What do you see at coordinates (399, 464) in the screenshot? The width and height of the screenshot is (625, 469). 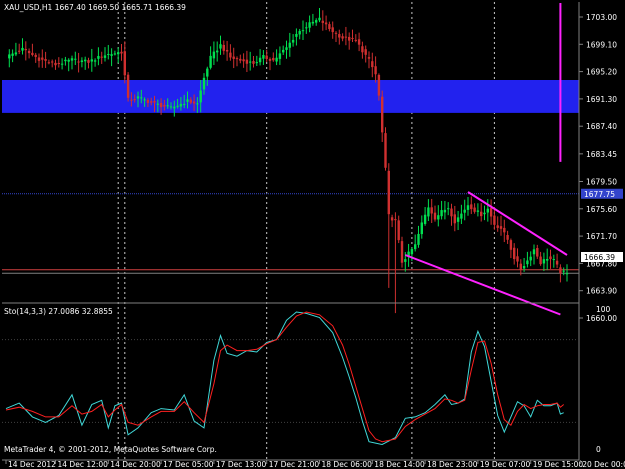 I see `time-label: 18 Dec 14:00` at bounding box center [399, 464].